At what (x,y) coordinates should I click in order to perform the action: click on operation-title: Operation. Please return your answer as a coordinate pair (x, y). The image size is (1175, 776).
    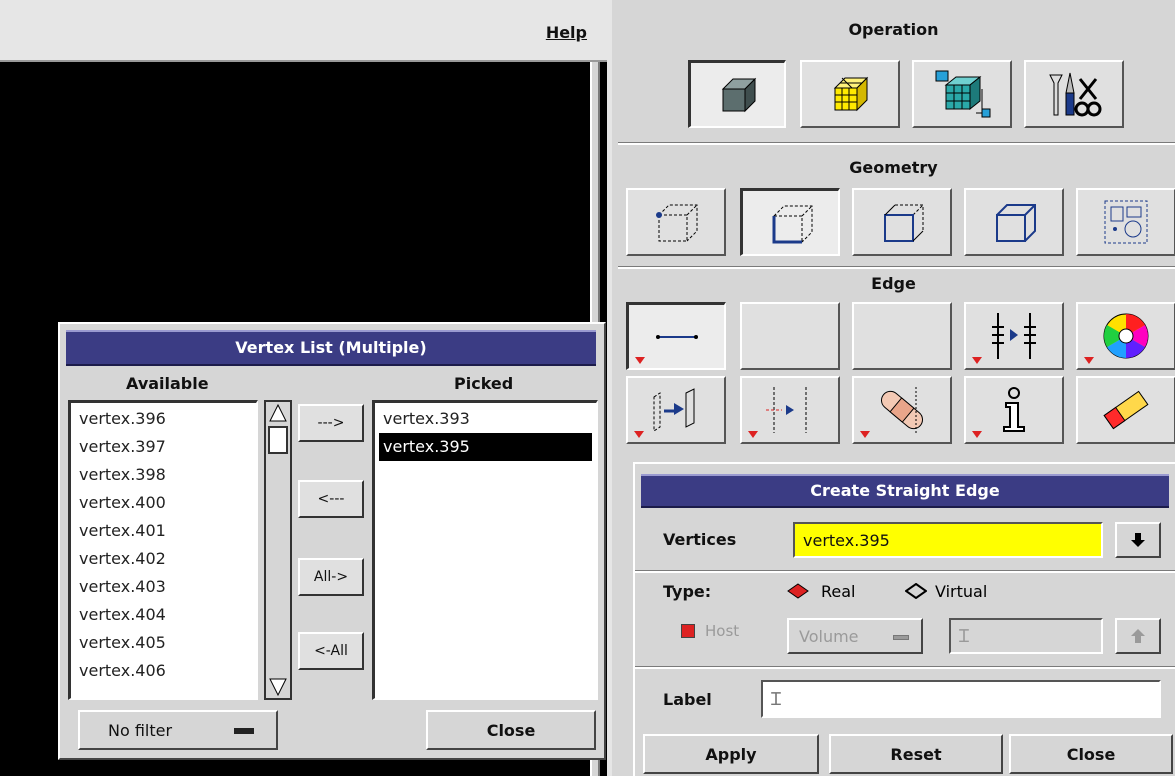
    Looking at the image, I should click on (893, 29).